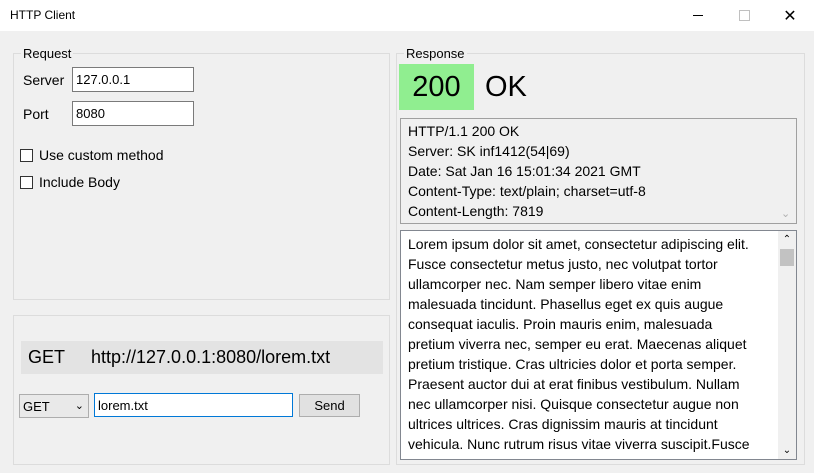  What do you see at coordinates (44, 80) in the screenshot?
I see `server-label: Server` at bounding box center [44, 80].